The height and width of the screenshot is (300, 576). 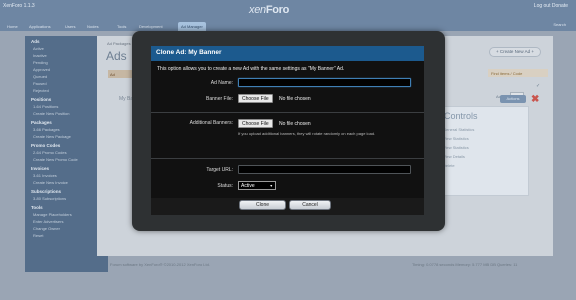 What do you see at coordinates (211, 123) in the screenshot?
I see `additional-banners-label: Additional Banners:` at bounding box center [211, 123].